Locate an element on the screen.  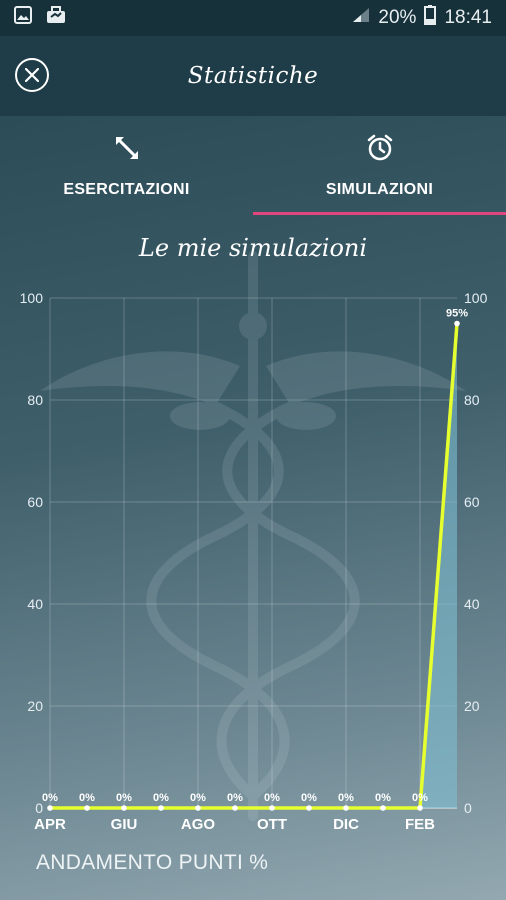
x-tick-label: DIC is located at coordinates (346, 824).